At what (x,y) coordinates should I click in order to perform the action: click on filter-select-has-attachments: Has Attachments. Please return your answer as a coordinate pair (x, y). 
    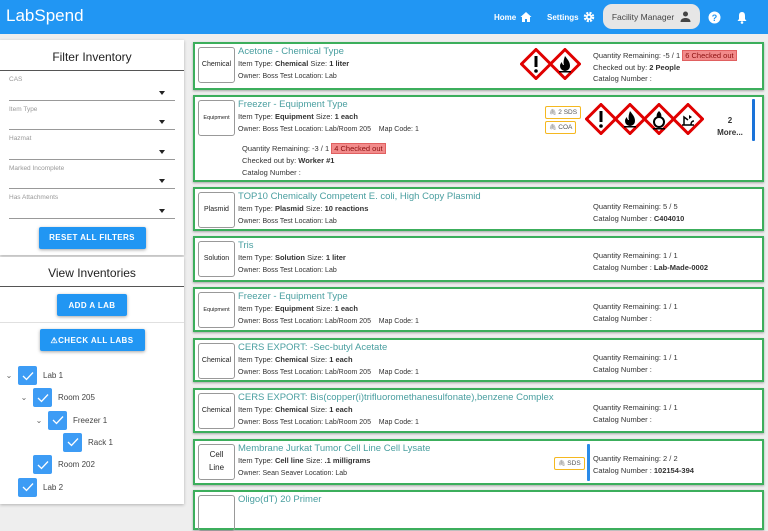
    Looking at the image, I should click on (92, 204).